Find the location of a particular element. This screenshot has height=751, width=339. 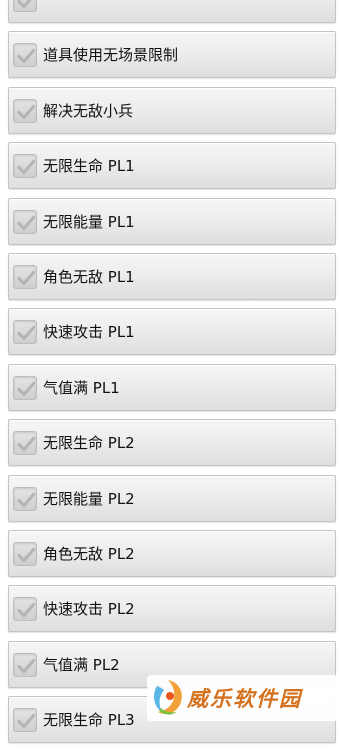

cheat-label: 道具使用无场景限制 is located at coordinates (111, 55).